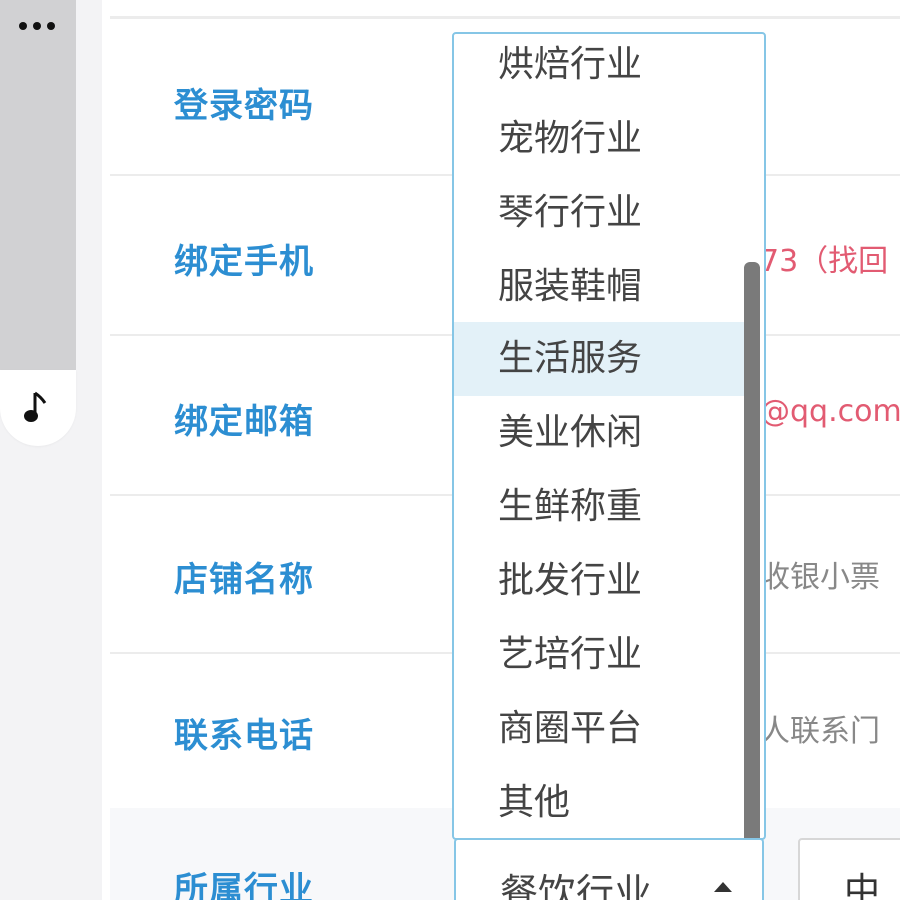 The image size is (900, 900). Describe the element at coordinates (244, 885) in the screenshot. I see `field-label: 所属行业` at that location.